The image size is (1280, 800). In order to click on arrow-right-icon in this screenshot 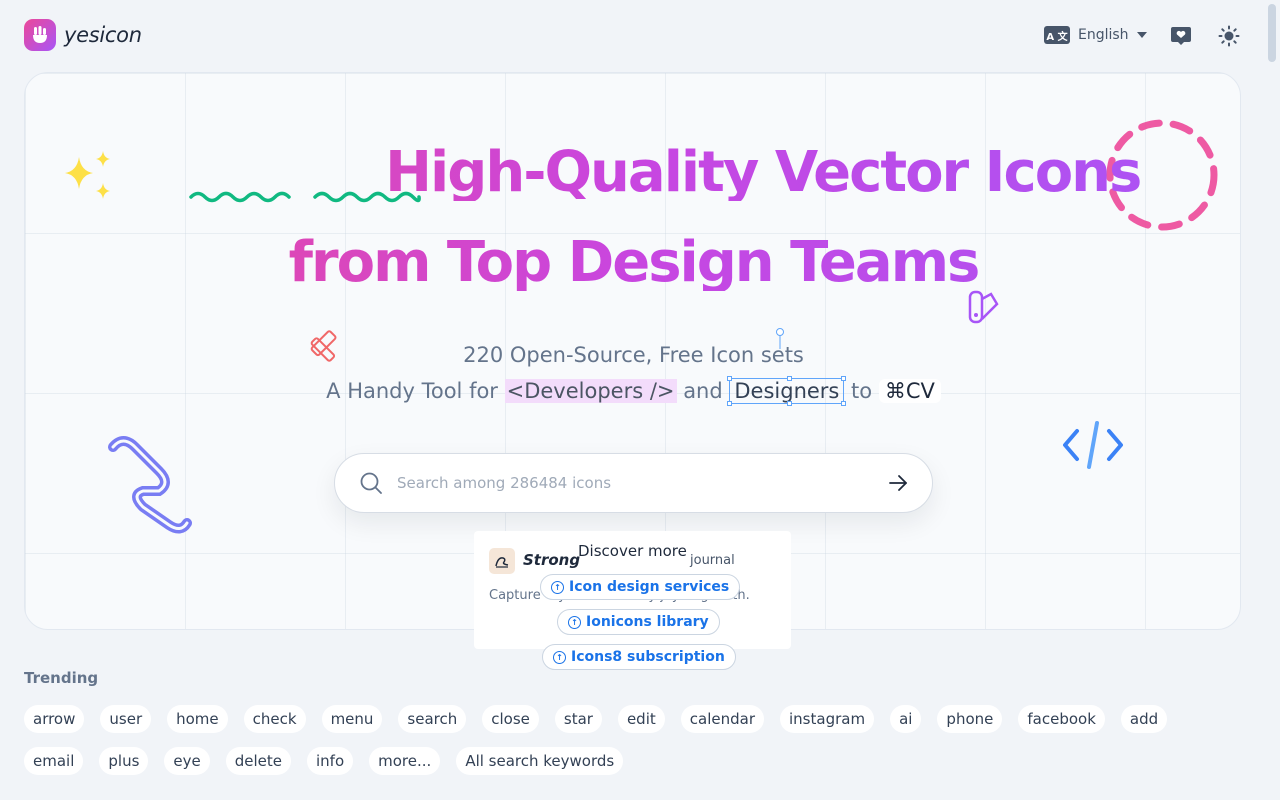, I will do `click(898, 483)`.